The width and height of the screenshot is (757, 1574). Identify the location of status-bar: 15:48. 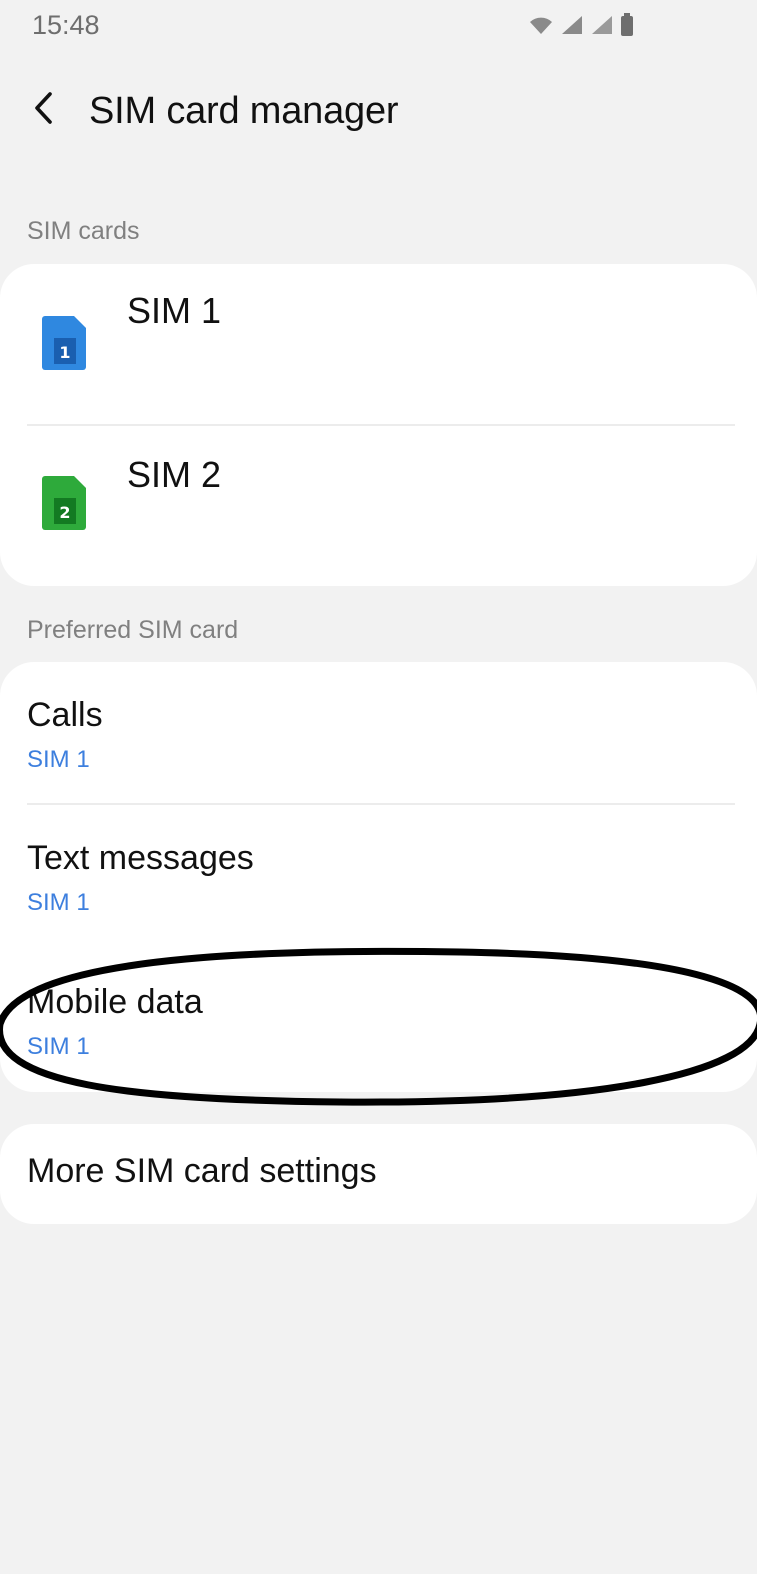
(378, 26).